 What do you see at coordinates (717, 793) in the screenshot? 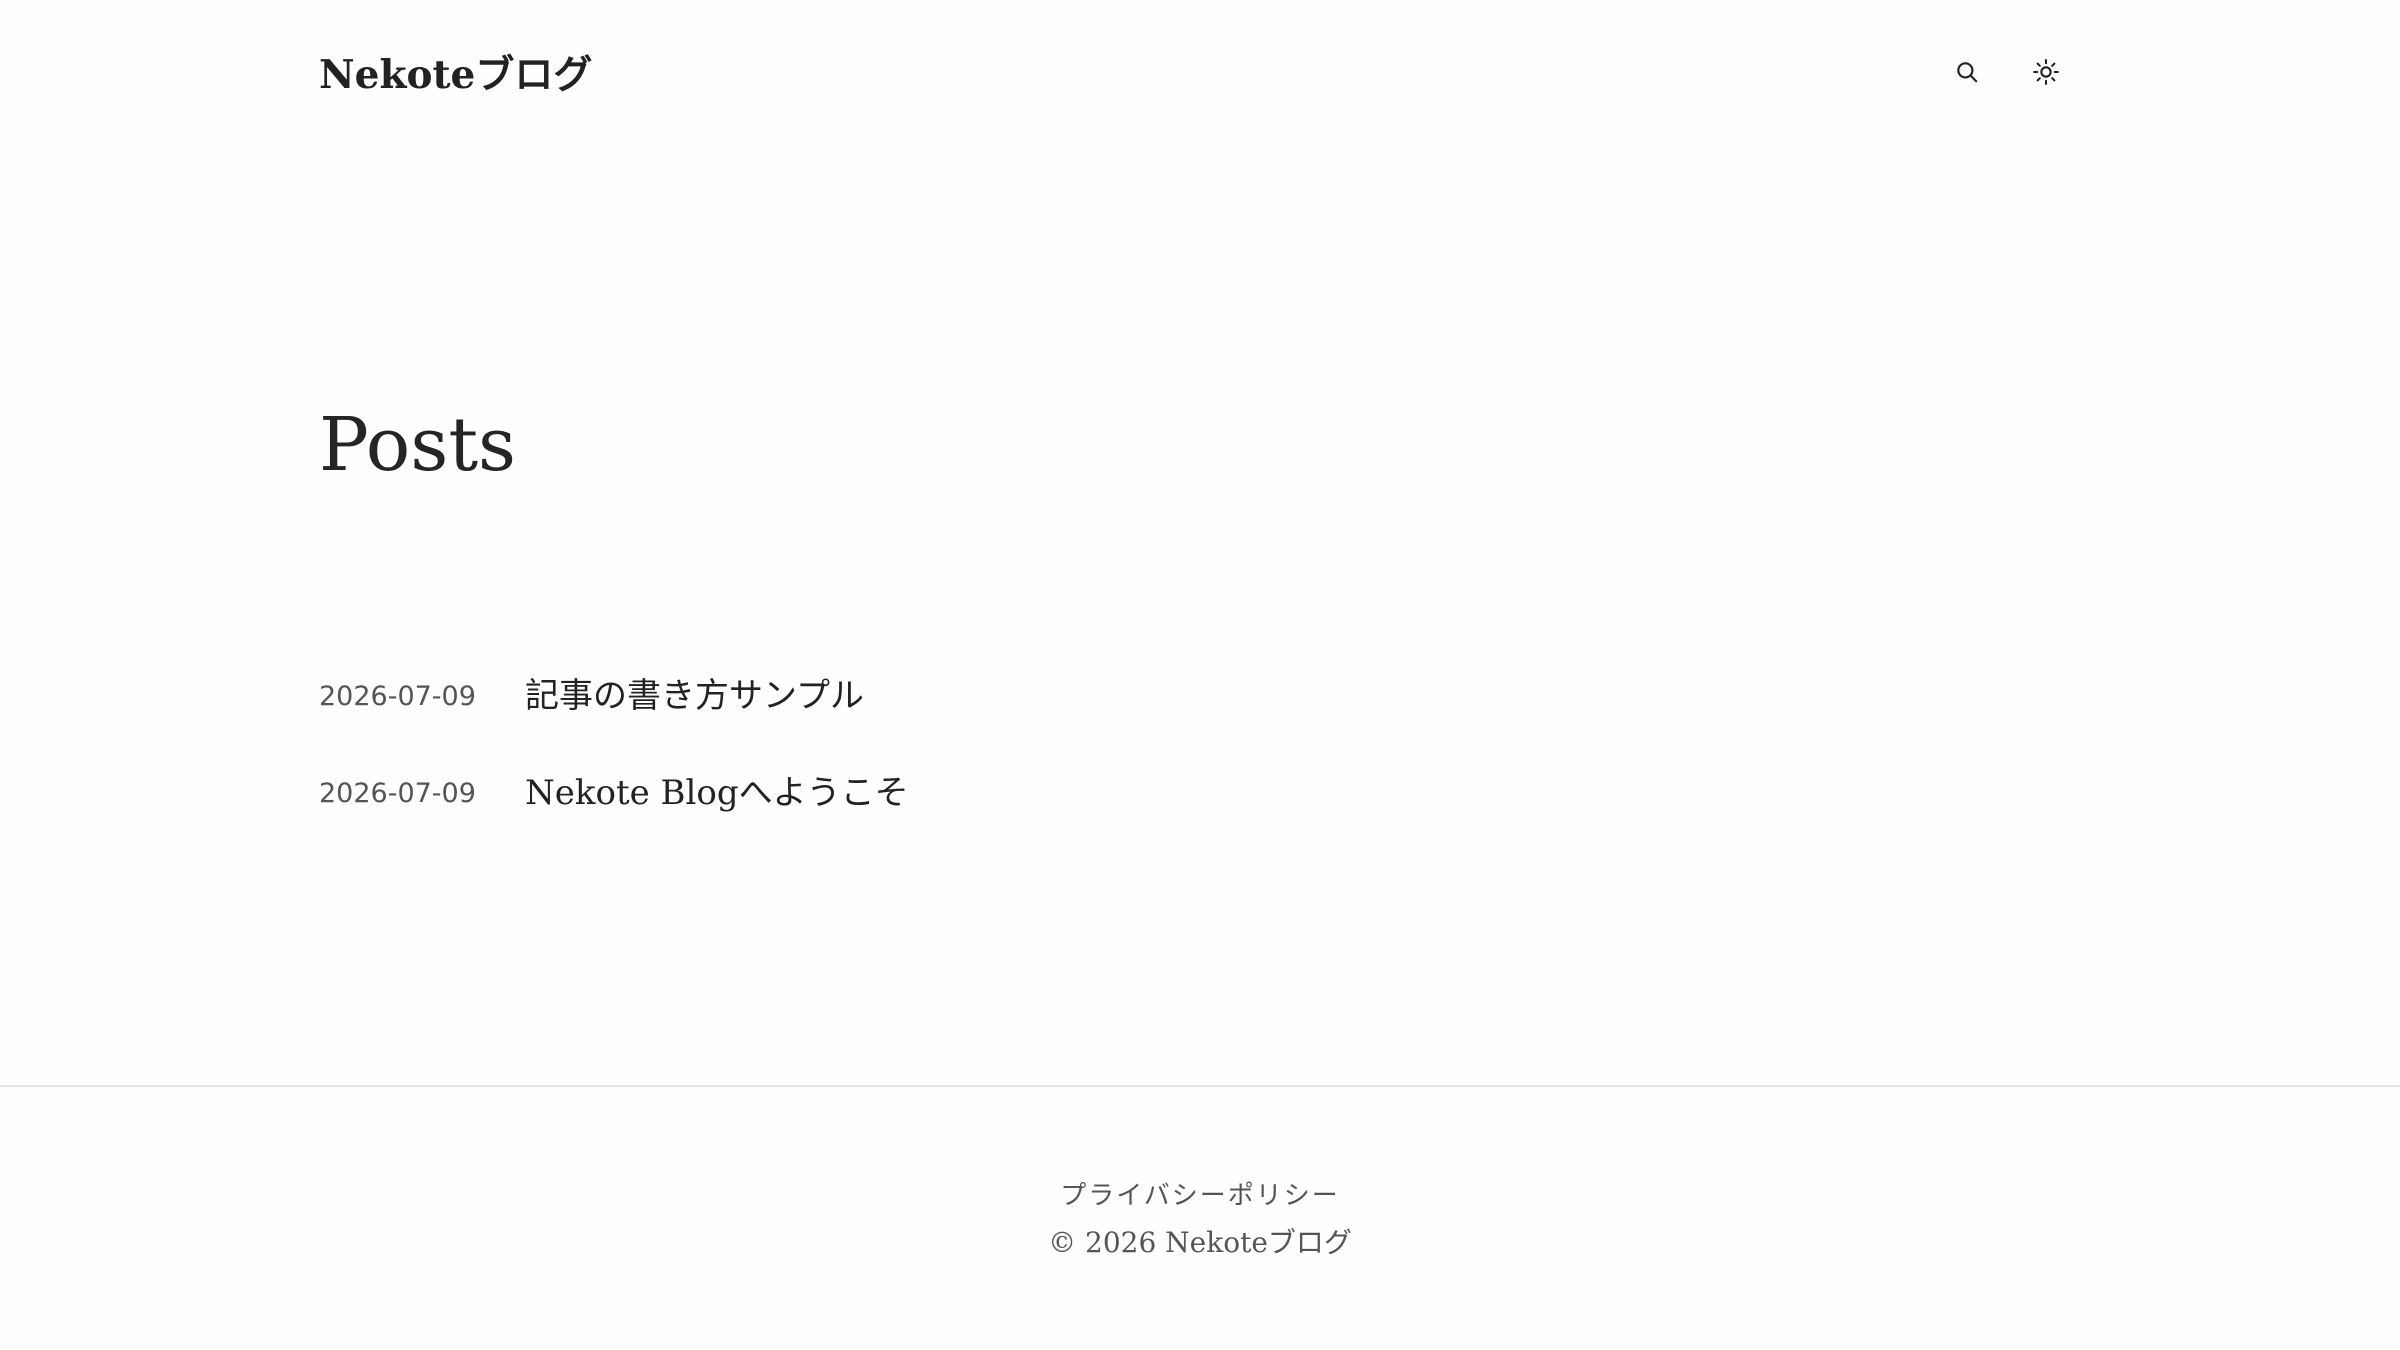
I see `post-title-link: Nekote Blogへようこそ` at bounding box center [717, 793].